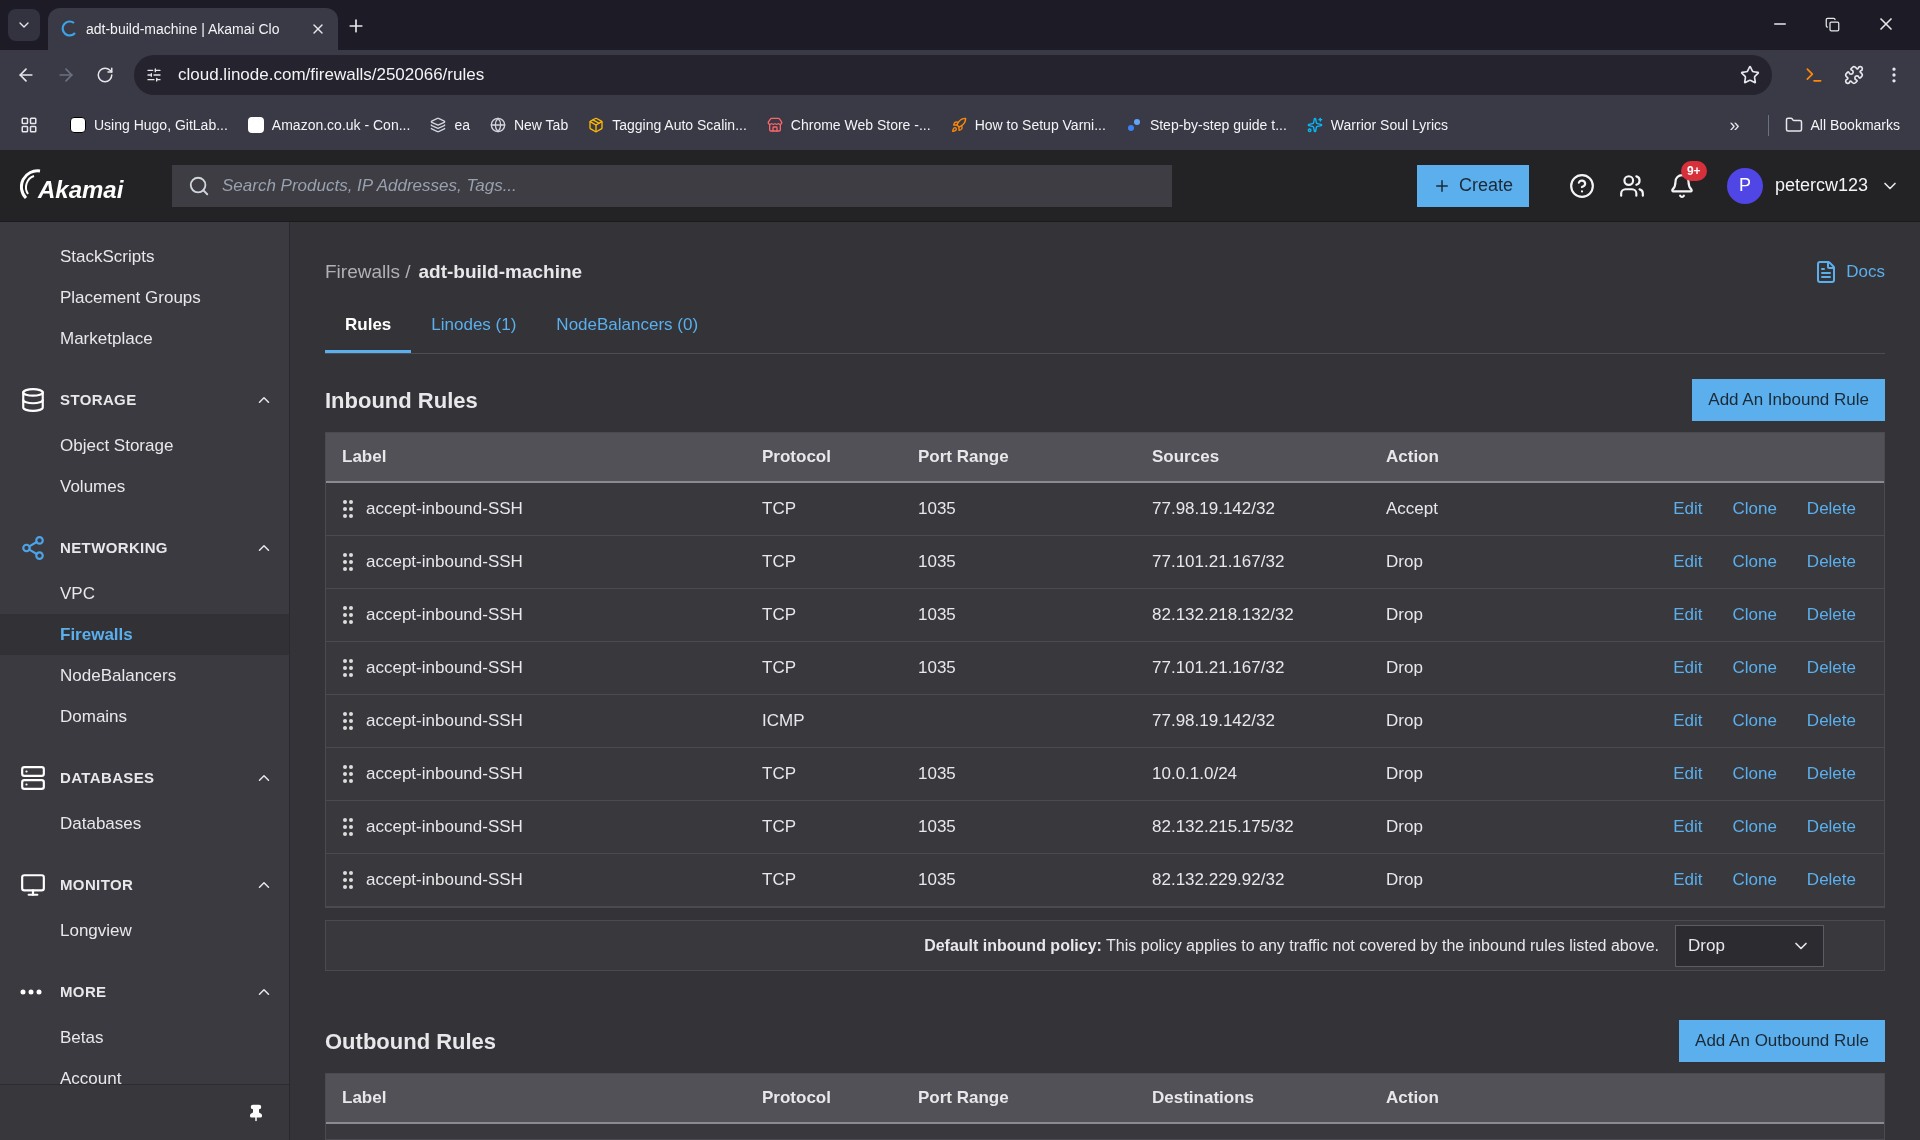 This screenshot has width=1920, height=1140. I want to click on sidebar-item: Betas, so click(144, 1037).